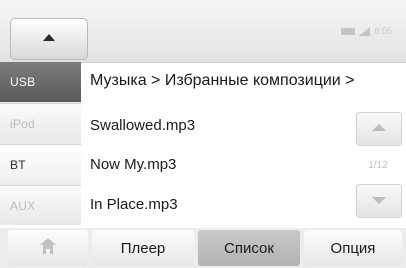 This screenshot has width=406, height=268. I want to click on triangle-up-icon, so click(49, 37).